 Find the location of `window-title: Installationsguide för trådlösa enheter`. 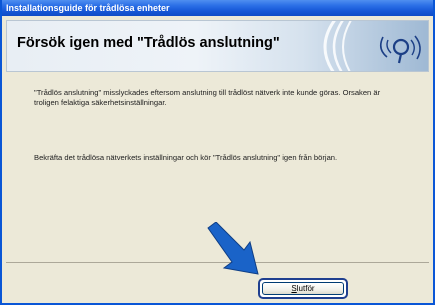

window-title: Installationsguide för trådlösa enheter is located at coordinates (88, 8).